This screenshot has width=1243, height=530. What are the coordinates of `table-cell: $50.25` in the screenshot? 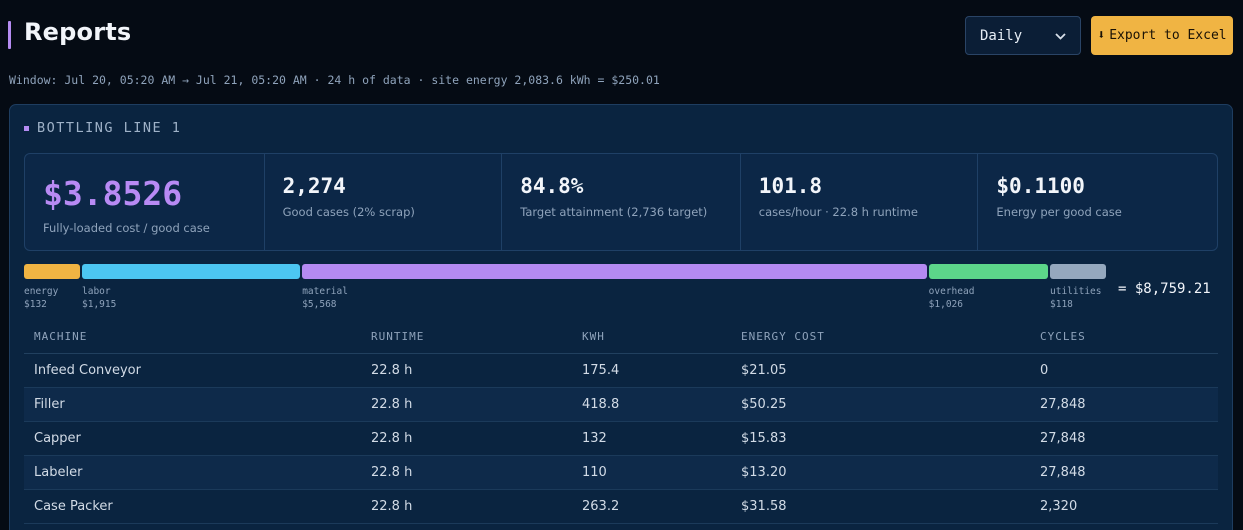 It's located at (880, 404).